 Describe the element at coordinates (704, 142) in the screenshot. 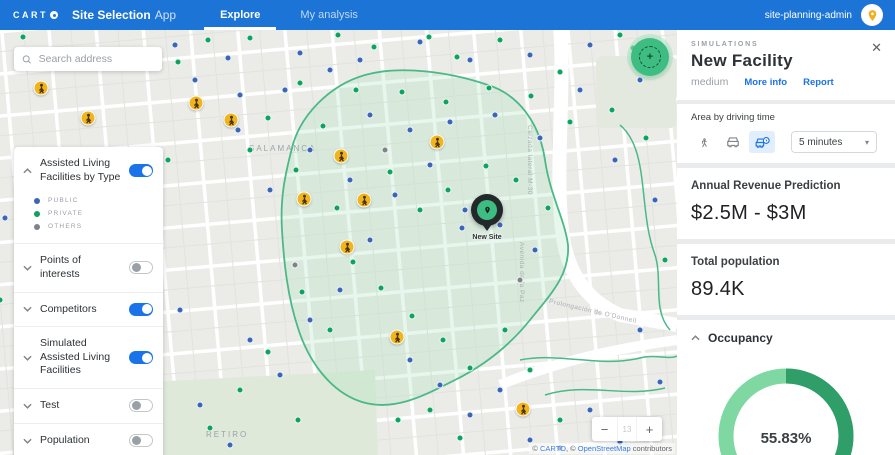

I see `mode-walk-button` at that location.